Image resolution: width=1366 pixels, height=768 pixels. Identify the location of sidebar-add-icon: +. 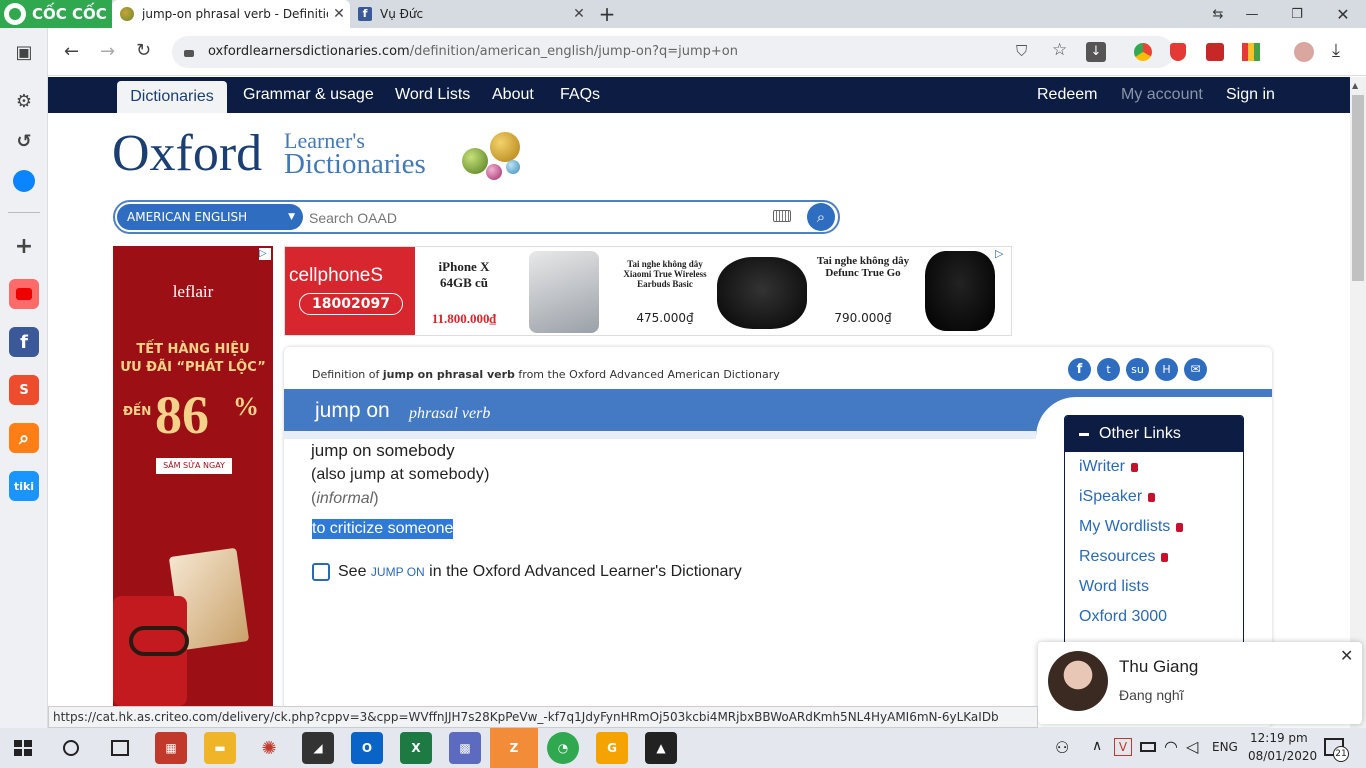
(24, 246).